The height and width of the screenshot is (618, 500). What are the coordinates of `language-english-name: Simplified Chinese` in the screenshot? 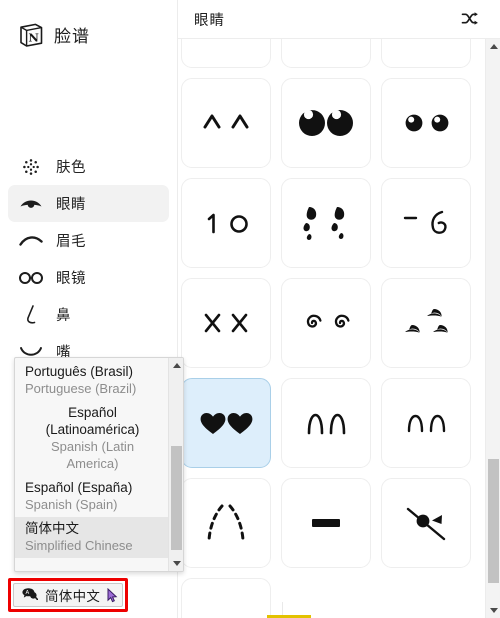 It's located at (79, 545).